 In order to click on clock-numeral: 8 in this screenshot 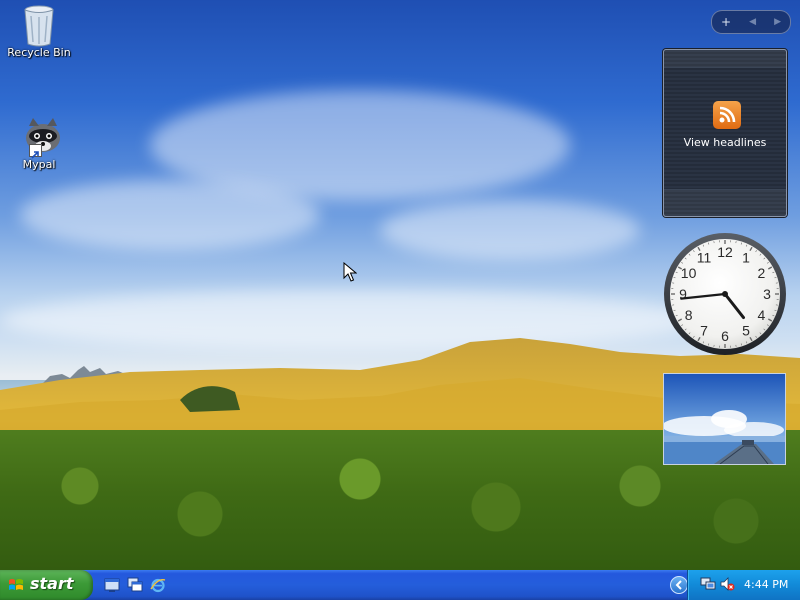, I will do `click(689, 315)`.